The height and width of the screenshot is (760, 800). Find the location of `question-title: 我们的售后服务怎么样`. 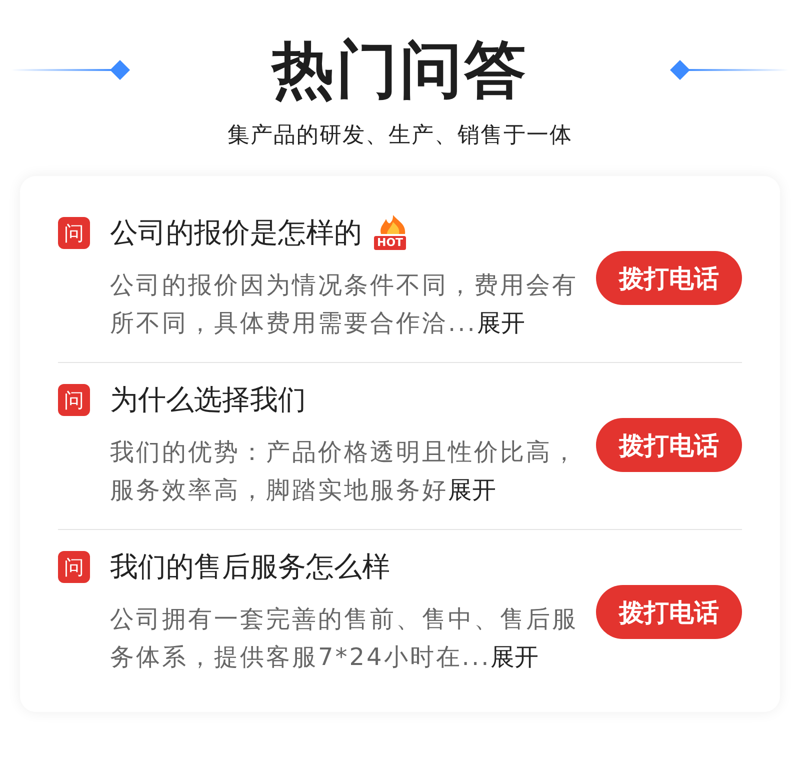

question-title: 我们的售后服务怎么样 is located at coordinates (250, 567).